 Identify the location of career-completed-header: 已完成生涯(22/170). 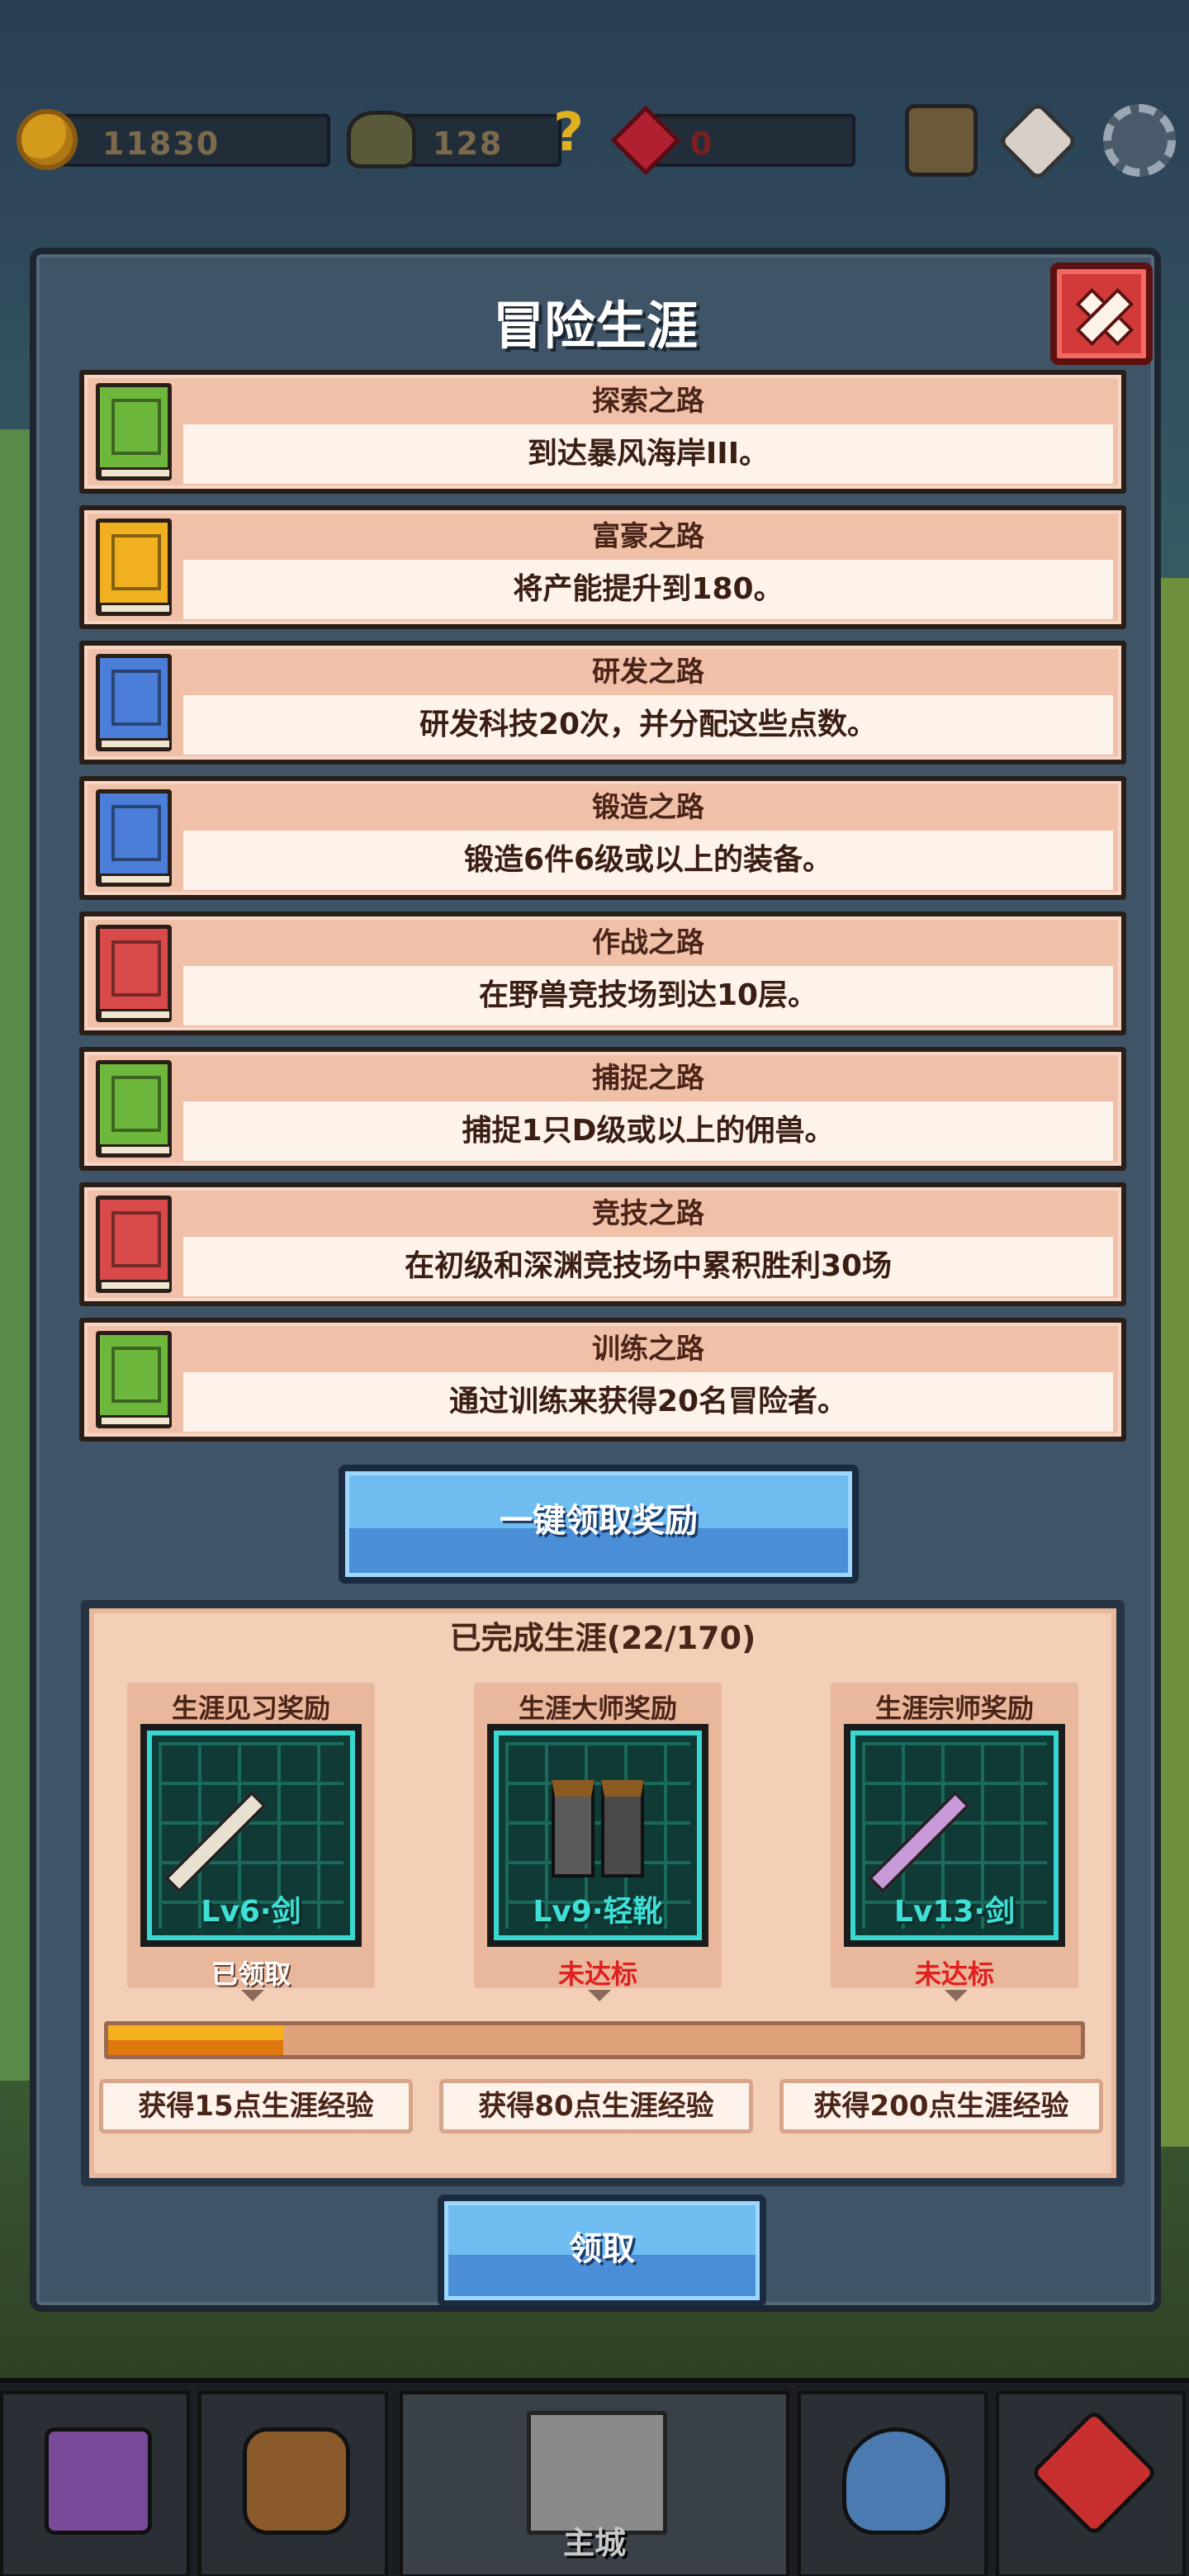
(602, 1638).